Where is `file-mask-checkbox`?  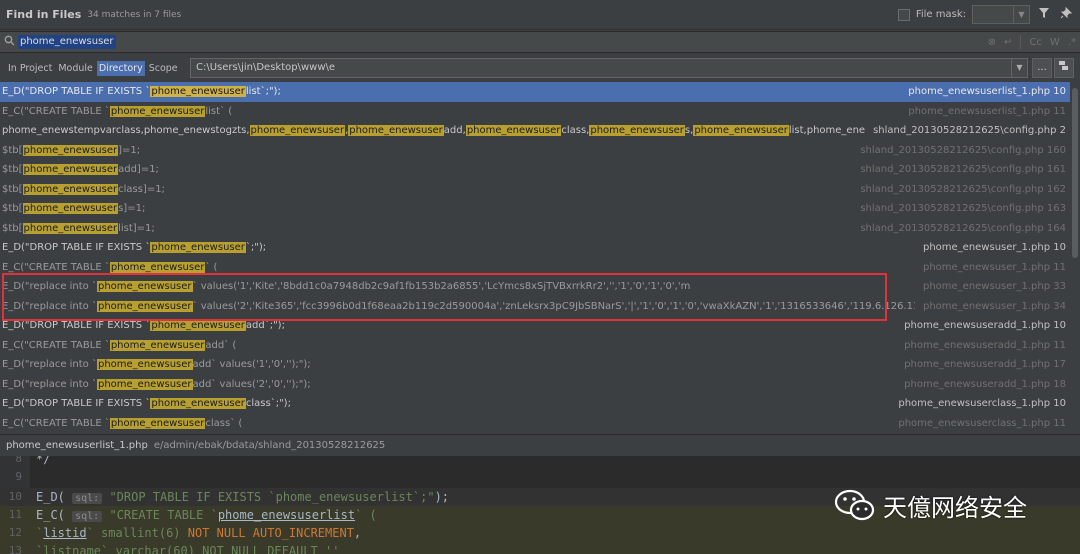 file-mask-checkbox is located at coordinates (903, 14).